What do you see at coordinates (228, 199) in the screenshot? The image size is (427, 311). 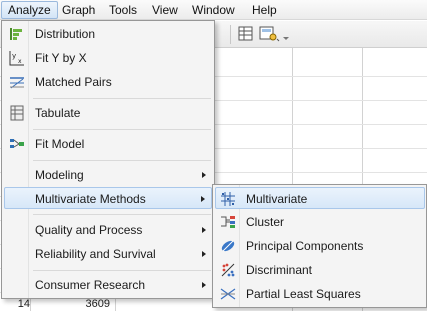 I see `multivariate-icon` at bounding box center [228, 199].